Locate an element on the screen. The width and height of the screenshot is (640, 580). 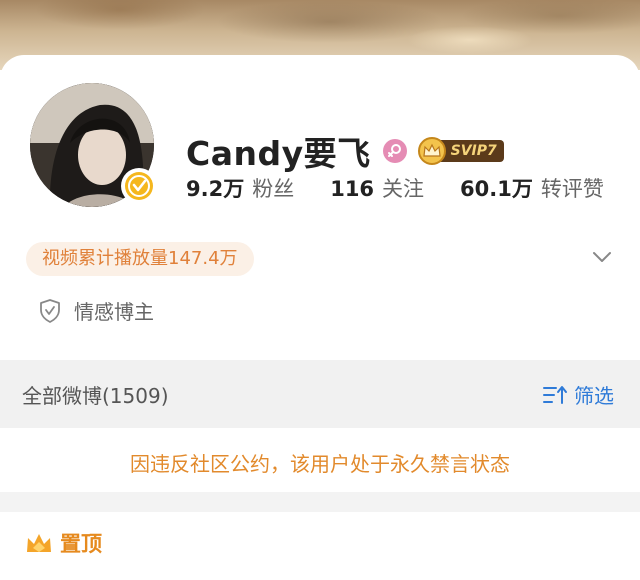
chevron-down-icon is located at coordinates (602, 257).